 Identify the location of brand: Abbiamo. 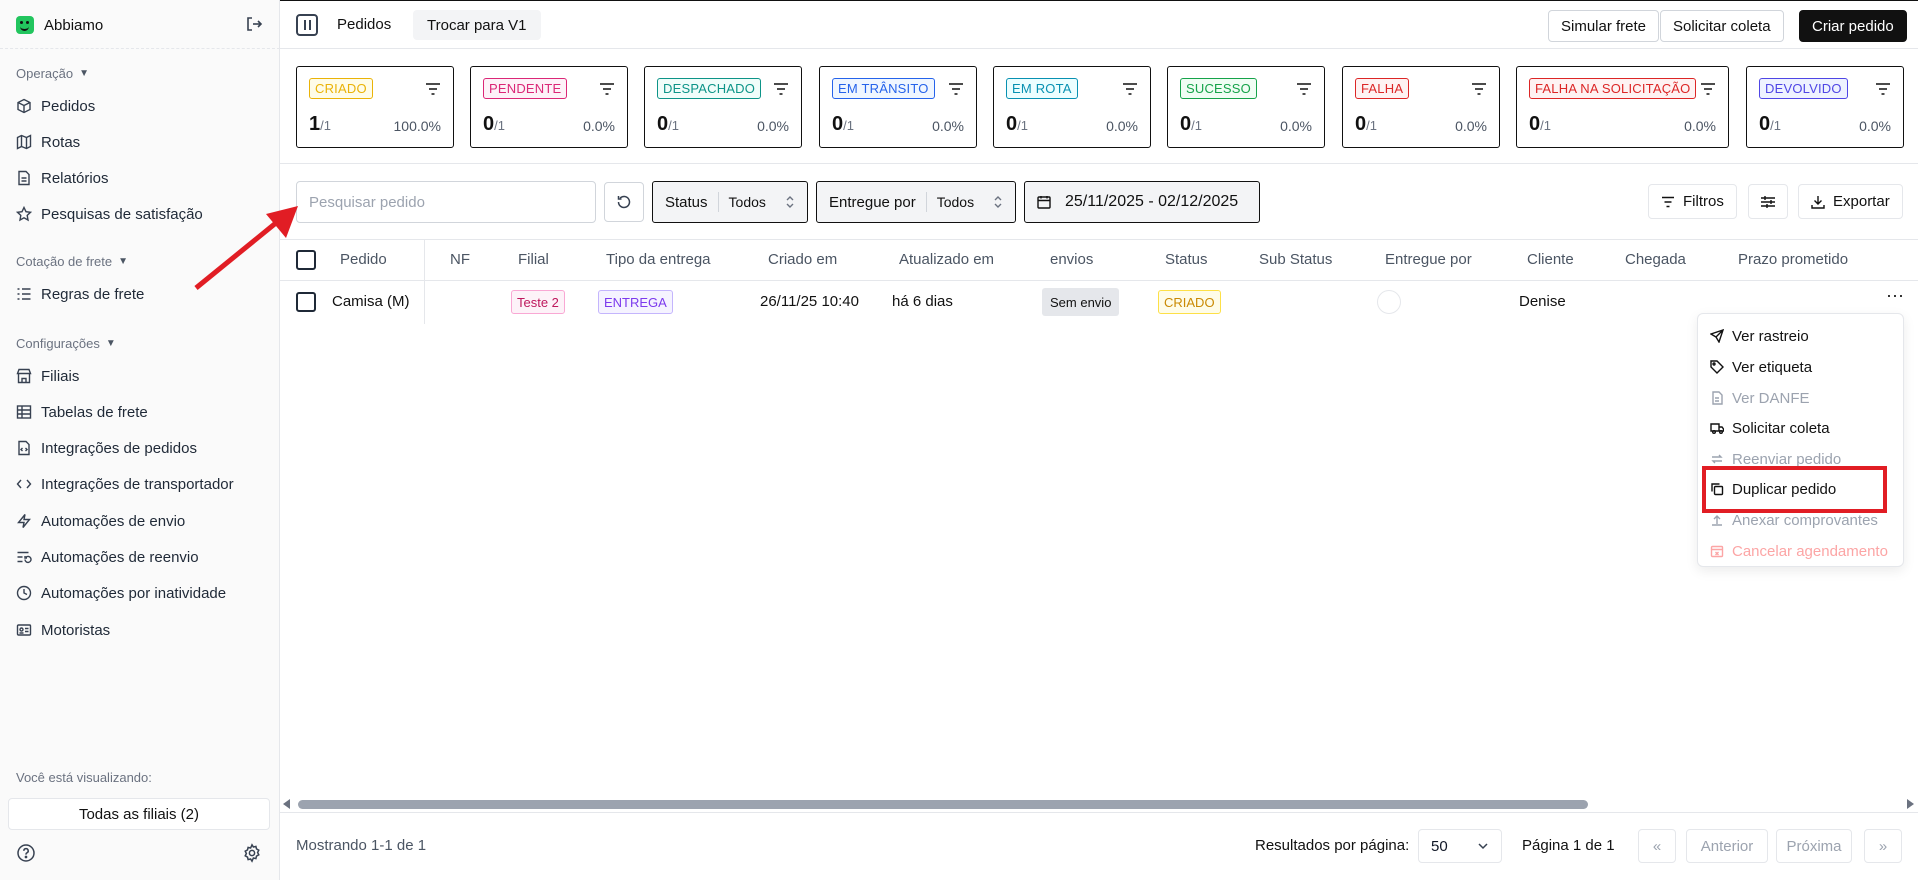
(59, 25).